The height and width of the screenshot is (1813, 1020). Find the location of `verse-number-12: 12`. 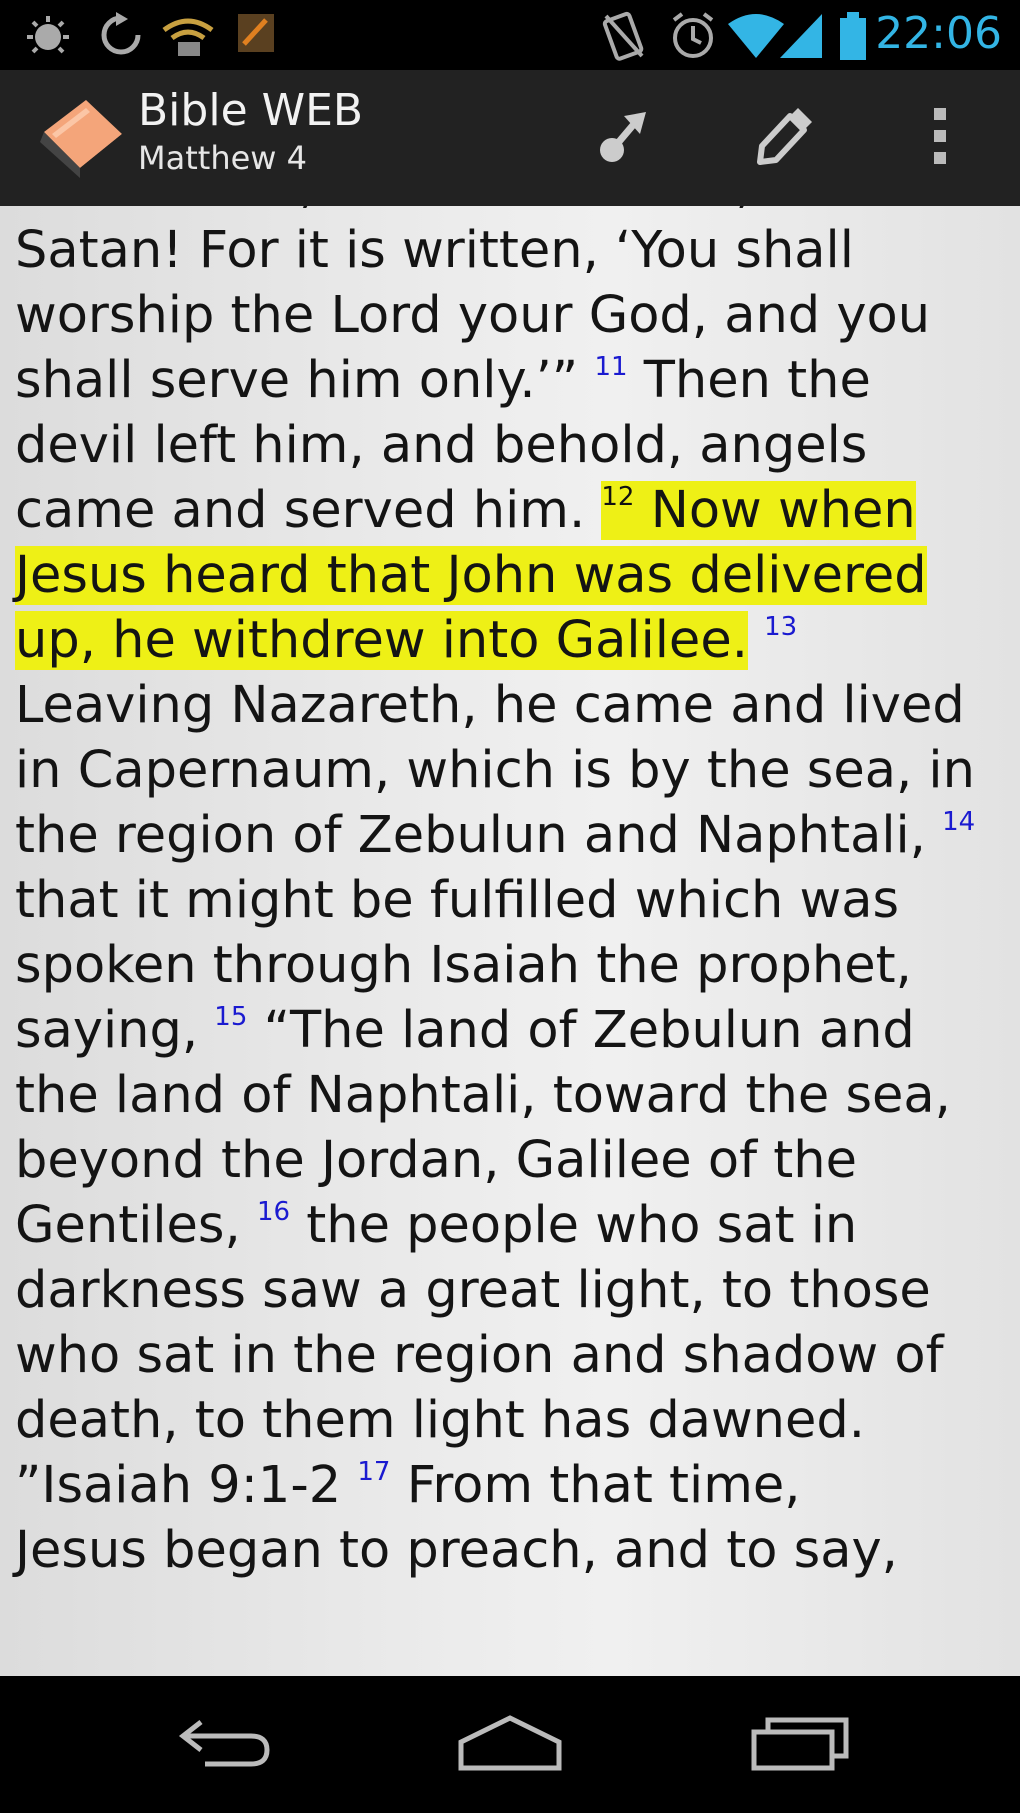

verse-number-12: 12 is located at coordinates (618, 497).